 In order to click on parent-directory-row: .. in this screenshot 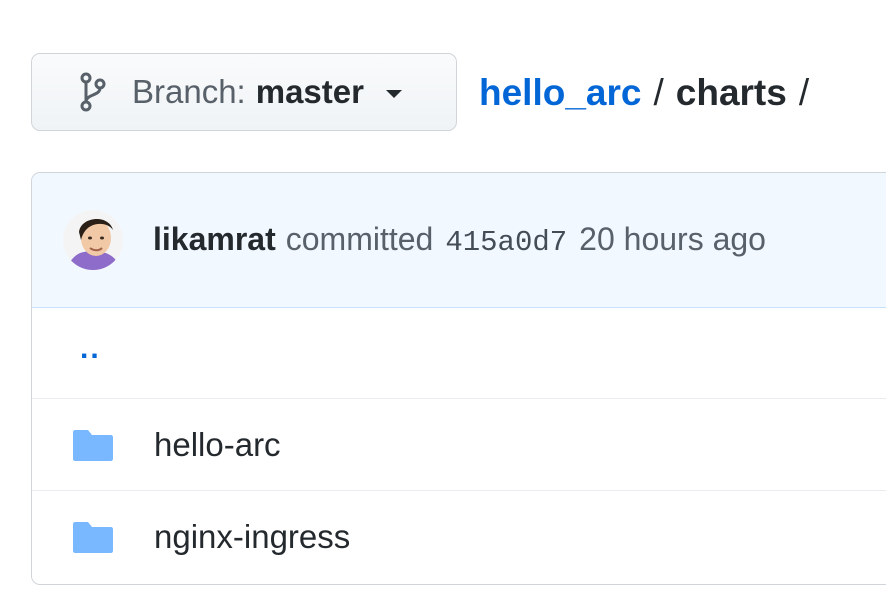, I will do `click(459, 353)`.